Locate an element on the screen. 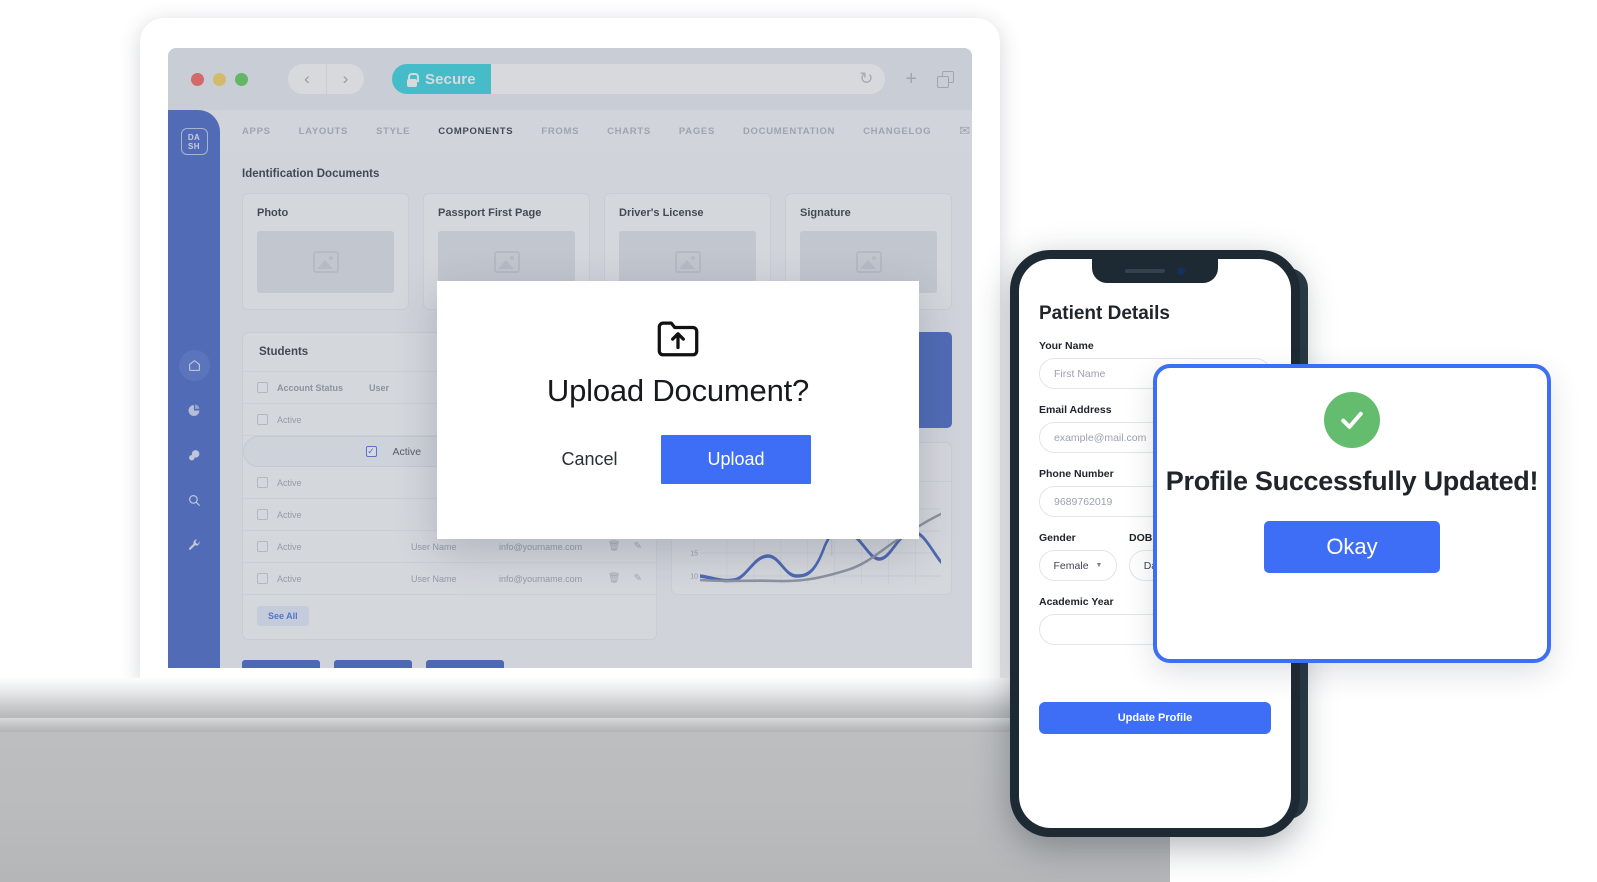  modal-actions: Cancel Upload is located at coordinates (678, 459).